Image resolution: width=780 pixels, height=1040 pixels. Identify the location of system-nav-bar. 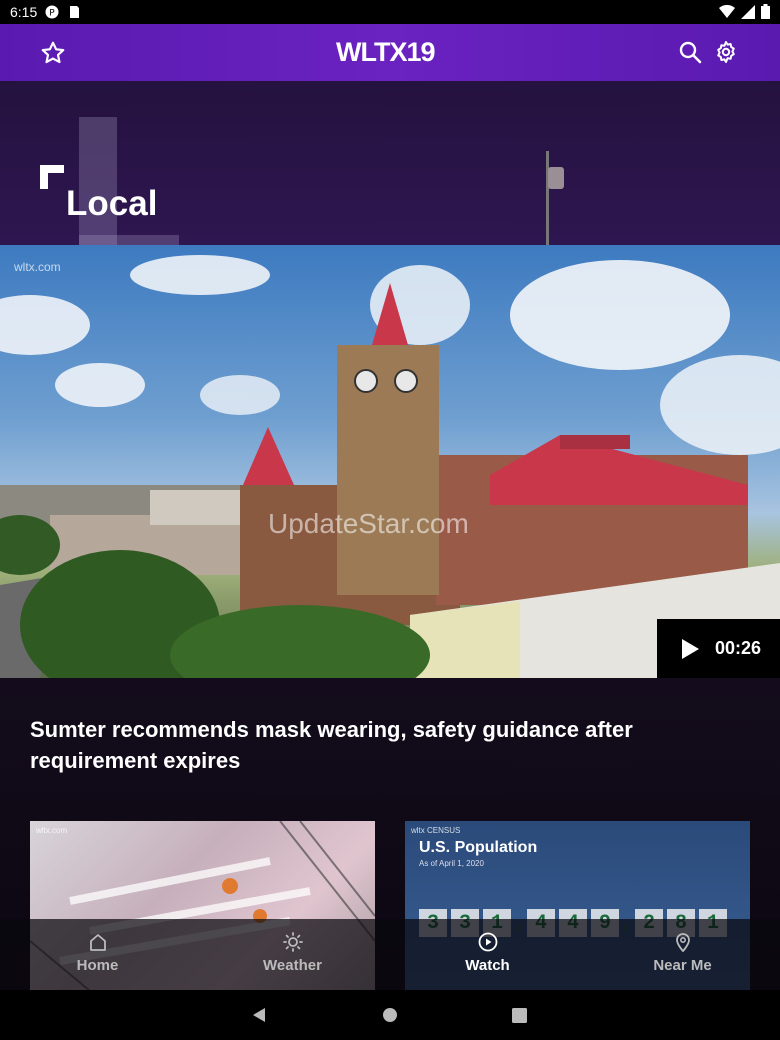
(390, 1015).